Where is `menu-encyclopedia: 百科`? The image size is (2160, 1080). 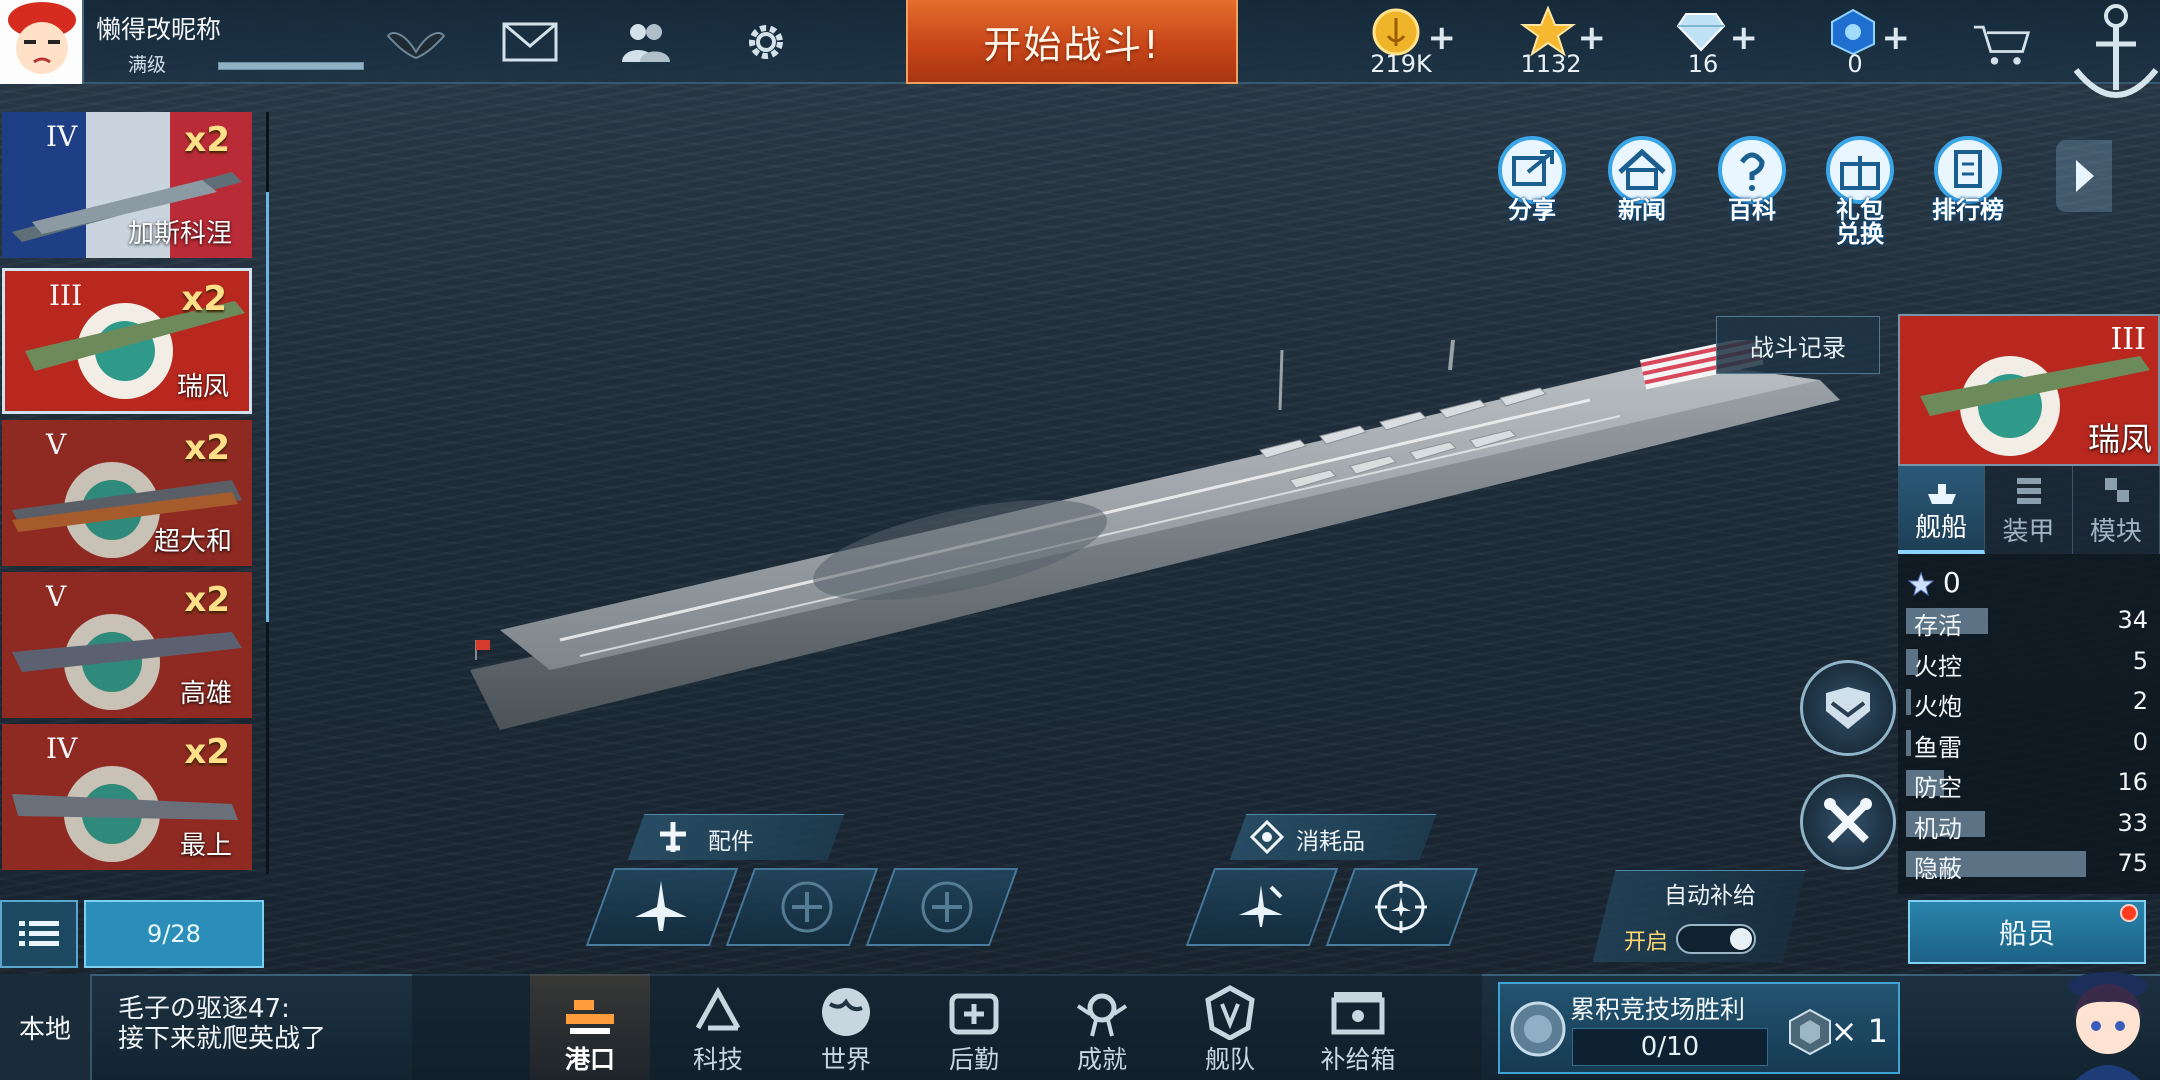 menu-encyclopedia: 百科 is located at coordinates (1752, 185).